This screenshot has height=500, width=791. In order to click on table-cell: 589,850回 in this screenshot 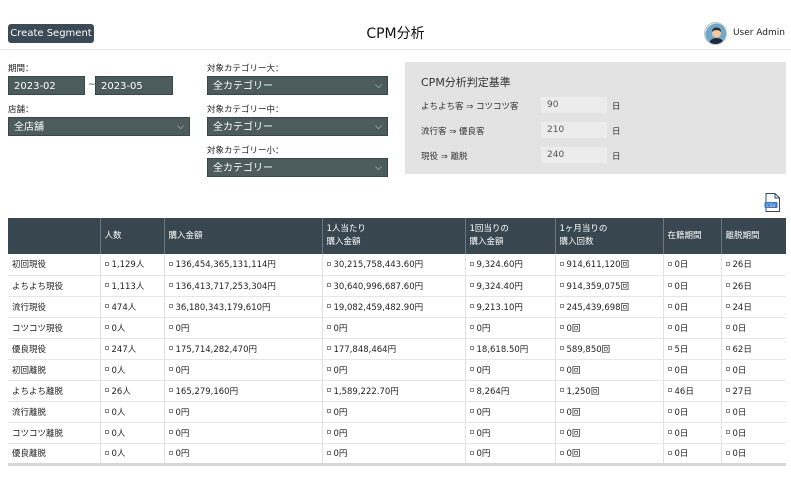, I will do `click(609, 349)`.